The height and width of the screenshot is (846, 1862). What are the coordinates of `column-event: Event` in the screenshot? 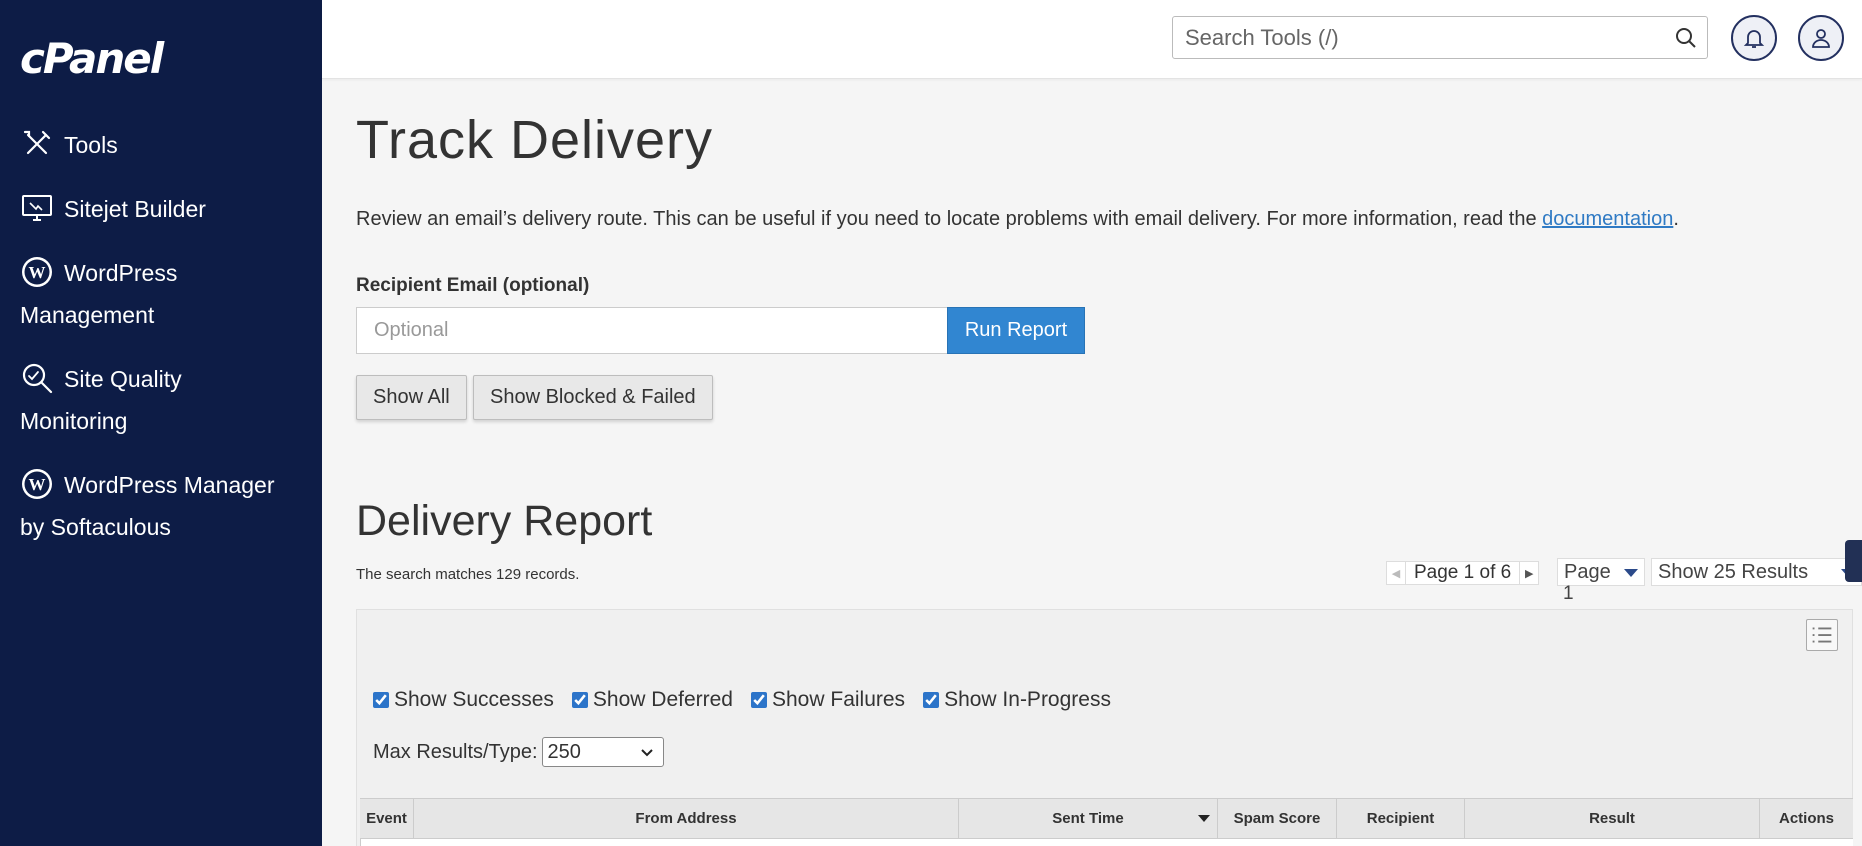 It's located at (387, 818).